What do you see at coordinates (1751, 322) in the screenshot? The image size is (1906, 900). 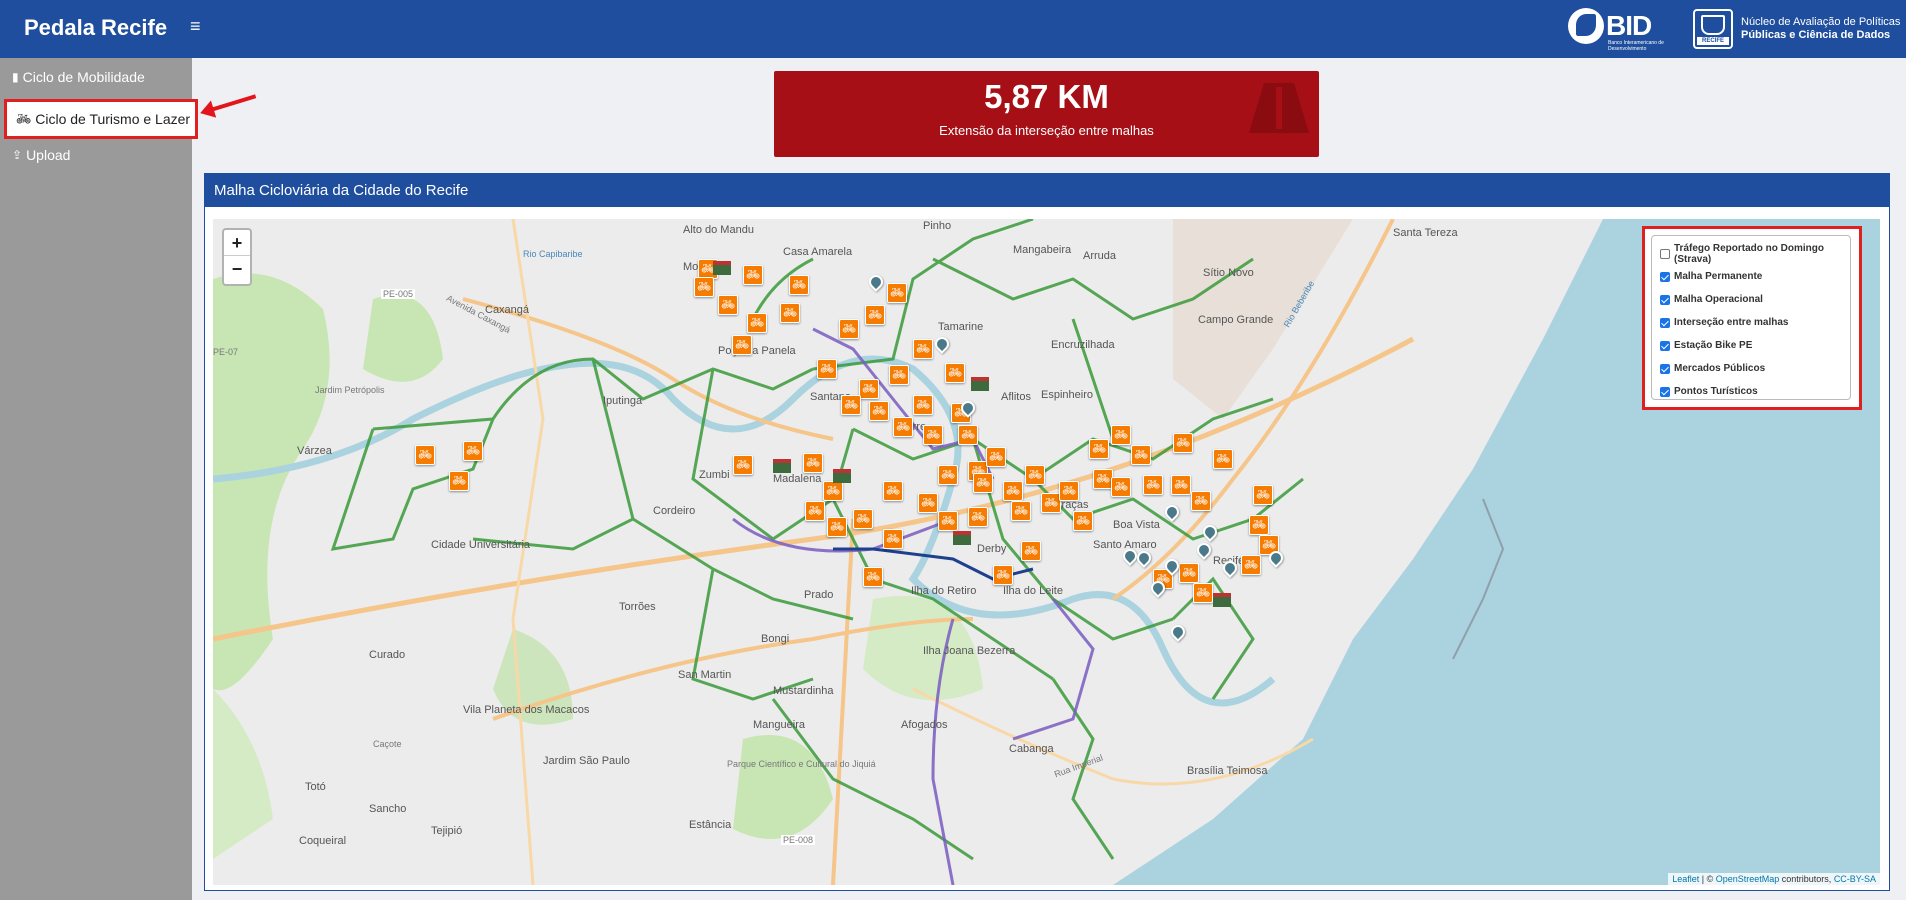 I see `layer-toggle-intersecao: Interseção entre malhas` at bounding box center [1751, 322].